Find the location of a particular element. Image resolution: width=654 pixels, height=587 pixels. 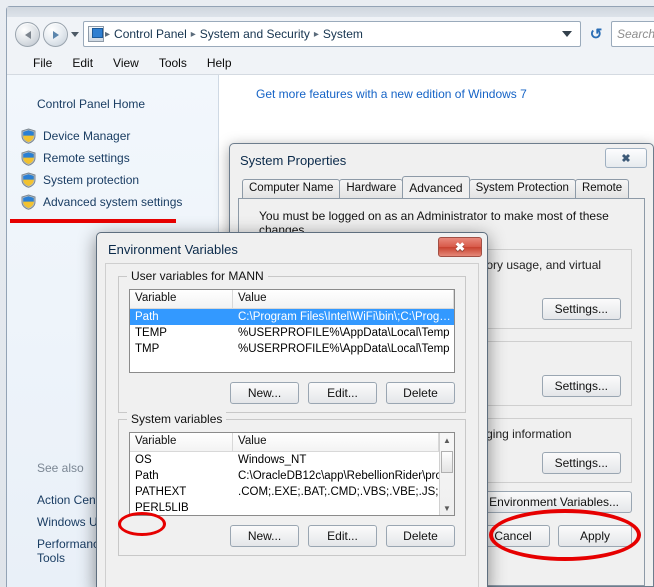

user-variables-group-title: User variables for MANN is located at coordinates (197, 276).